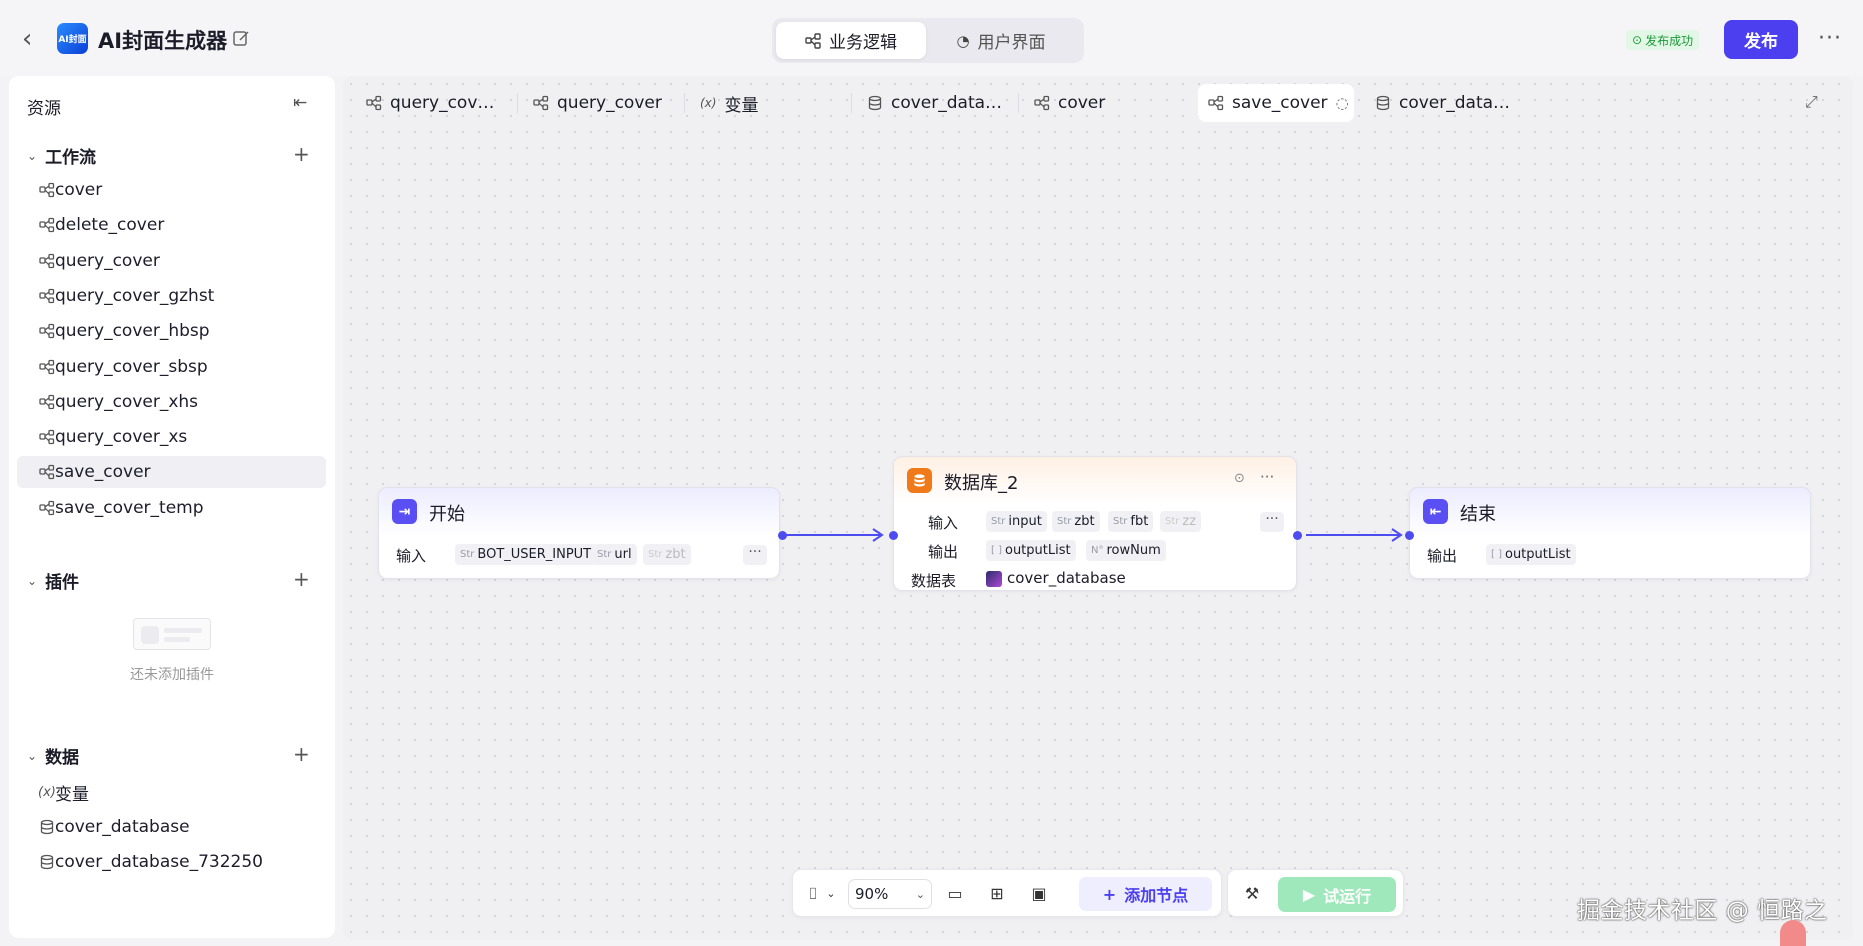 The width and height of the screenshot is (1863, 946). Describe the element at coordinates (1181, 521) in the screenshot. I see `param-chip: Str zz` at that location.